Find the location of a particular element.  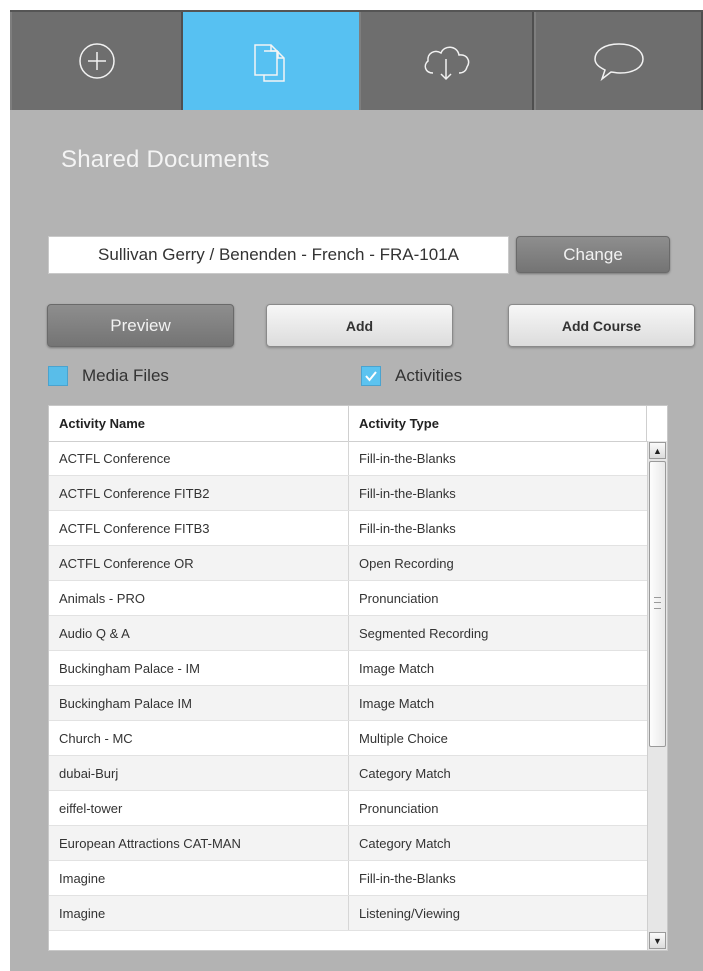

activity-name-cell: ACTFL Conference FITB3 is located at coordinates (199, 528).